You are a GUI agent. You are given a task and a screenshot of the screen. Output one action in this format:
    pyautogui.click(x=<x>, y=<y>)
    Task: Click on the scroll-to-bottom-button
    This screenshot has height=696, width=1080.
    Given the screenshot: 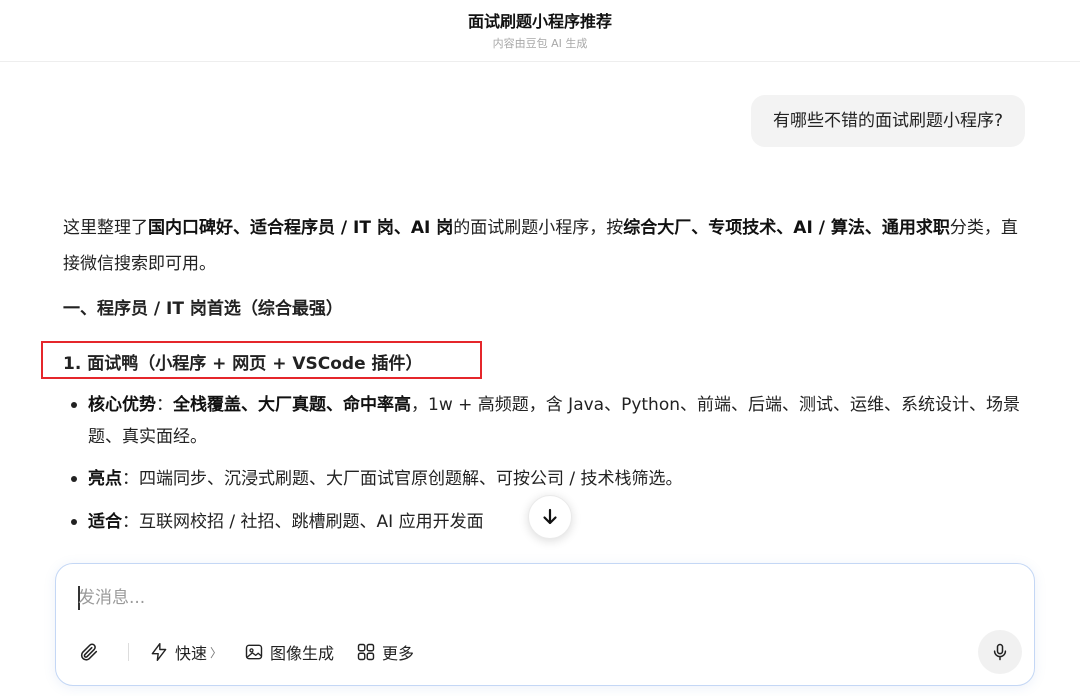 What is the action you would take?
    pyautogui.click(x=550, y=517)
    